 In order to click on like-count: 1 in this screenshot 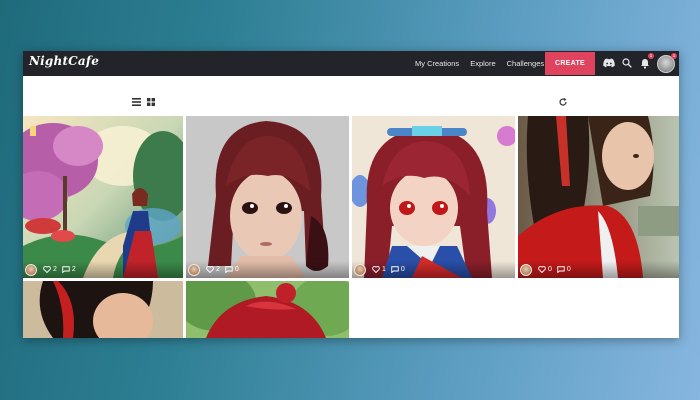, I will do `click(379, 269)`.